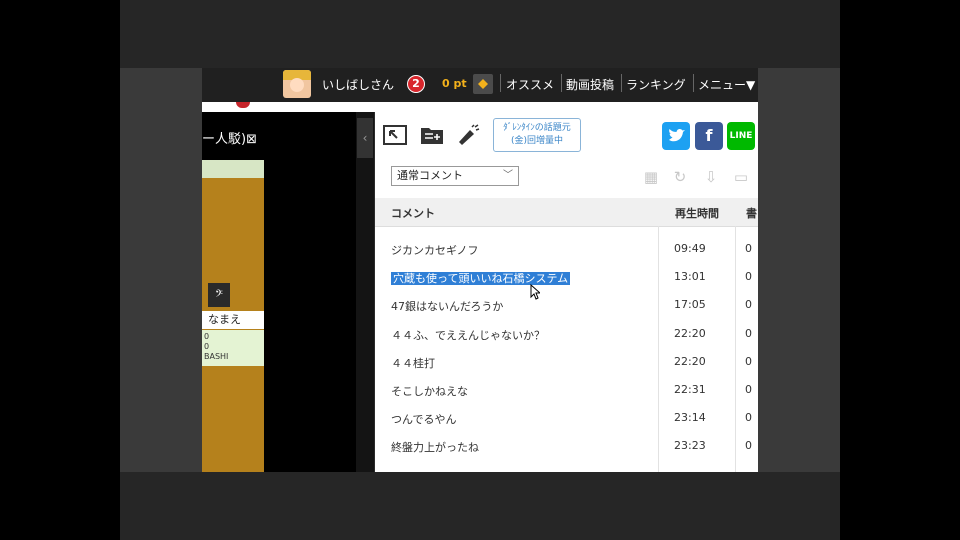  I want to click on refresh-icon: ↻, so click(680, 177).